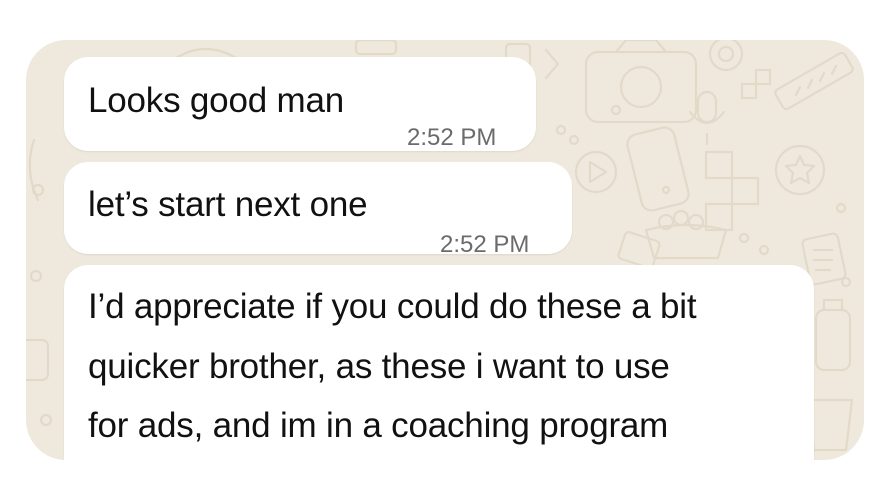 This screenshot has width=894, height=500. What do you see at coordinates (738, 150) in the screenshot?
I see `puzzle-icon` at bounding box center [738, 150].